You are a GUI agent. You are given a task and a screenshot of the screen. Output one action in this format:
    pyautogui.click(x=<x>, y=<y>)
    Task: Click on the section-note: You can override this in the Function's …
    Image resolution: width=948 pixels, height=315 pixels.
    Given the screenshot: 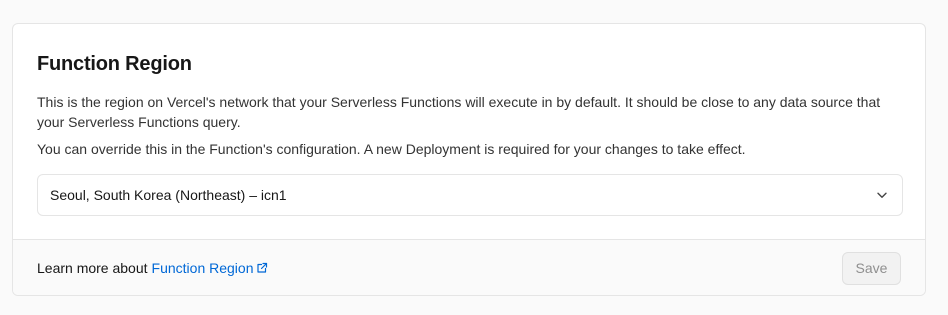 What is the action you would take?
    pyautogui.click(x=391, y=149)
    